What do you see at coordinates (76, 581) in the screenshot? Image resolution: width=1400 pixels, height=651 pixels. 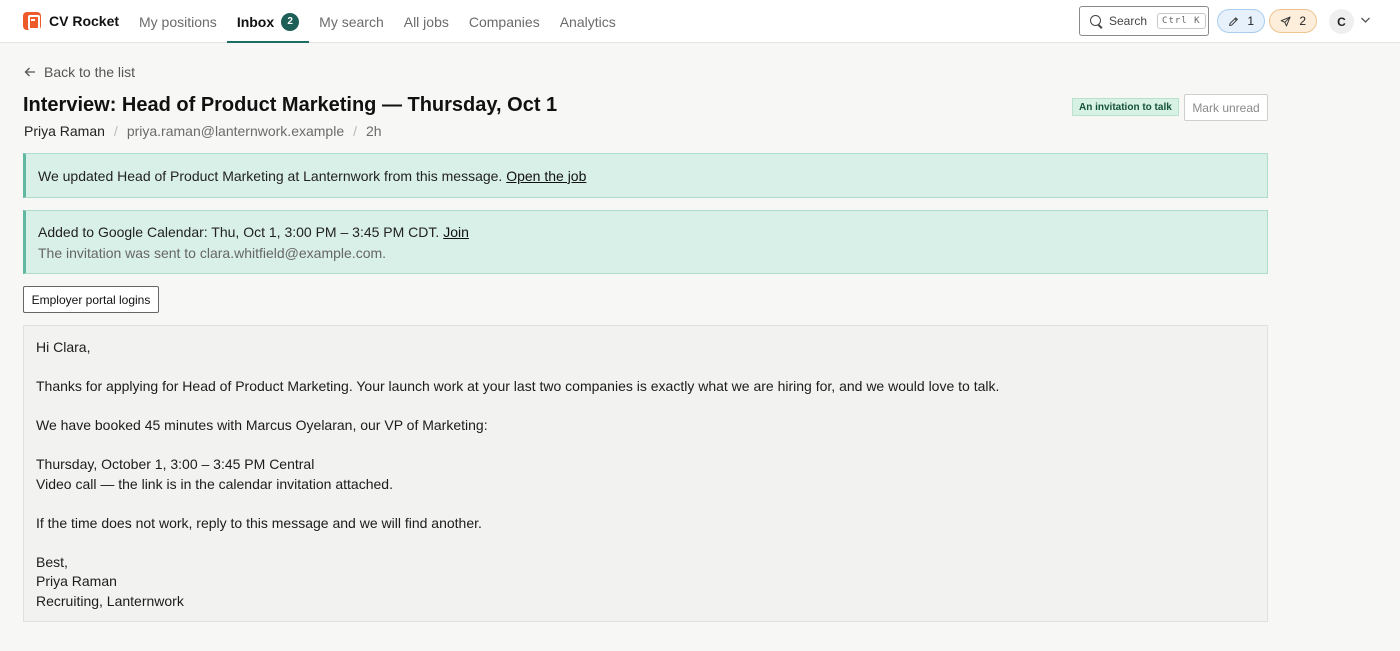 I see `signature-name: Priya Raman` at bounding box center [76, 581].